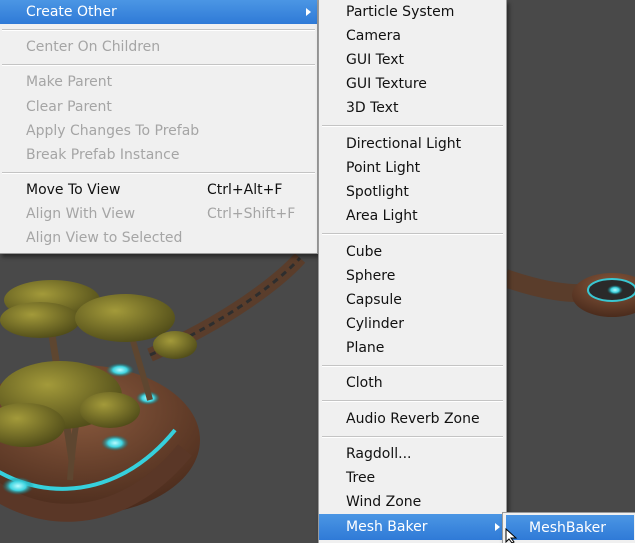  I want to click on menu-item-center-on-children: Center On Children, so click(158, 47).